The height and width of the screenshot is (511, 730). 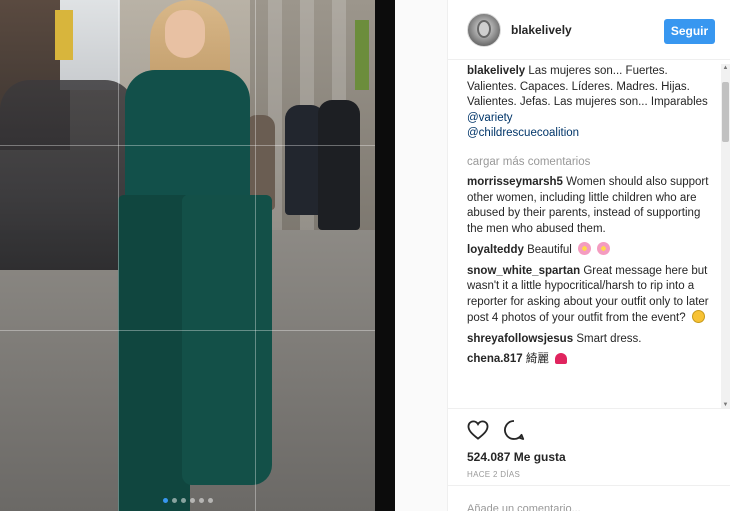 What do you see at coordinates (698, 316) in the screenshot?
I see `thinking-emoji-icon` at bounding box center [698, 316].